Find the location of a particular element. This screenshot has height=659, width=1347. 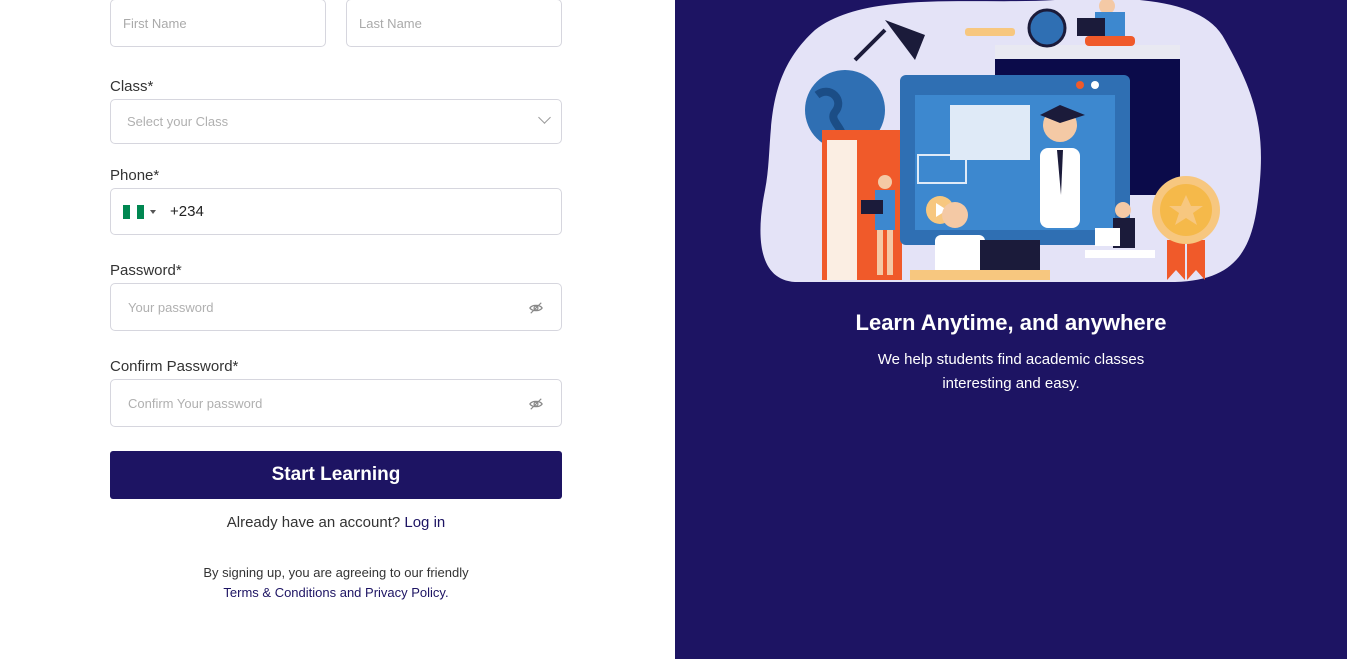

login-prompt: Already have an account? is located at coordinates (313, 522).